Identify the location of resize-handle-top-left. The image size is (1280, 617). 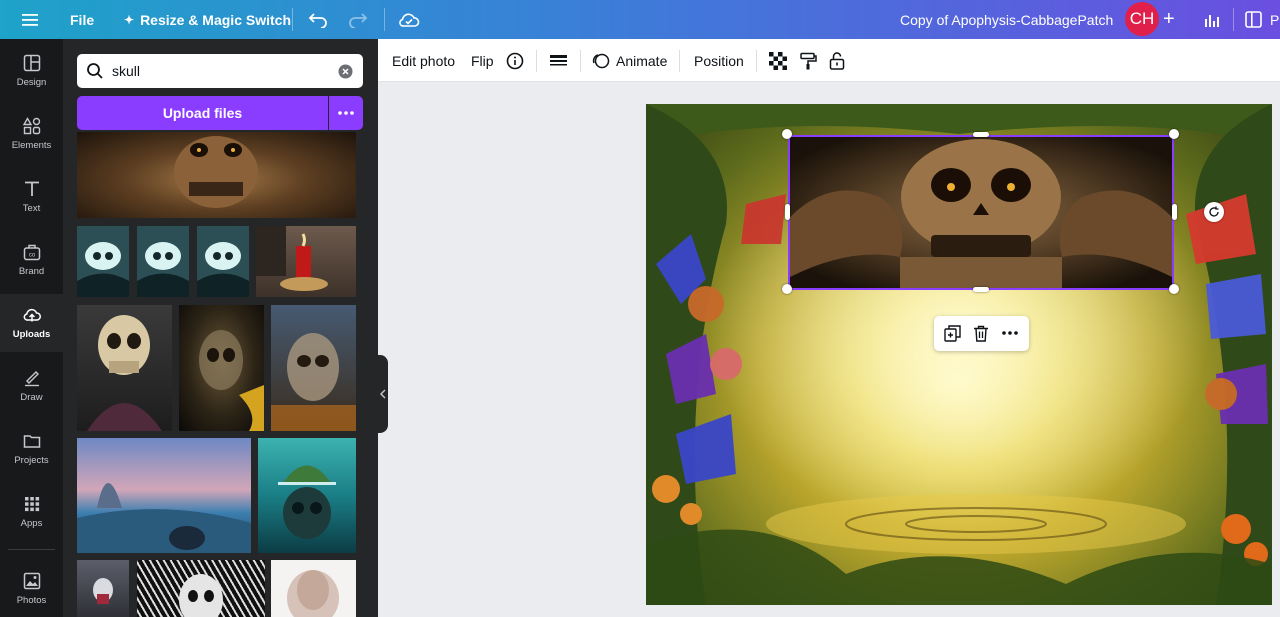
(787, 134).